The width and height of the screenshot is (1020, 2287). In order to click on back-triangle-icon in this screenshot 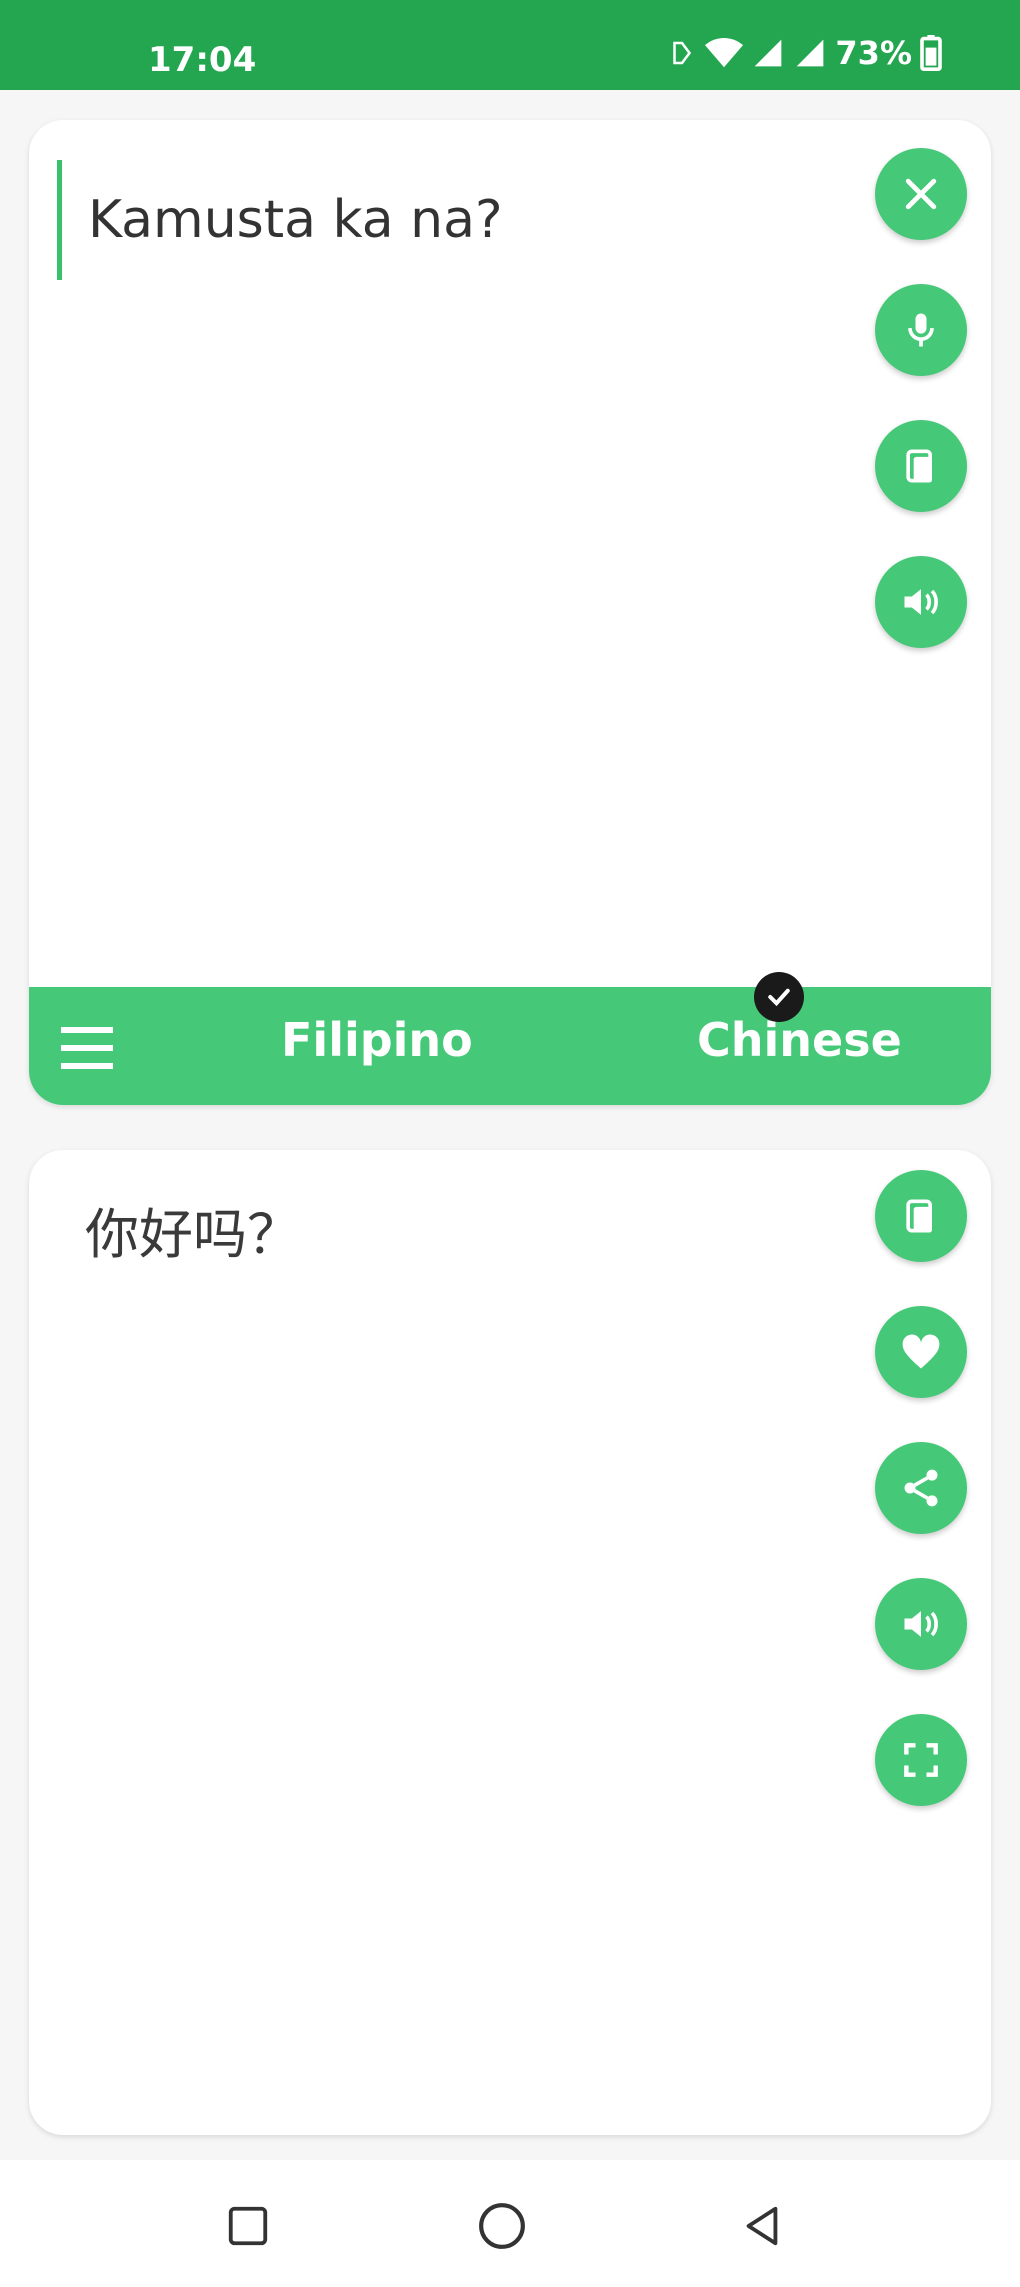, I will do `click(762, 2226)`.